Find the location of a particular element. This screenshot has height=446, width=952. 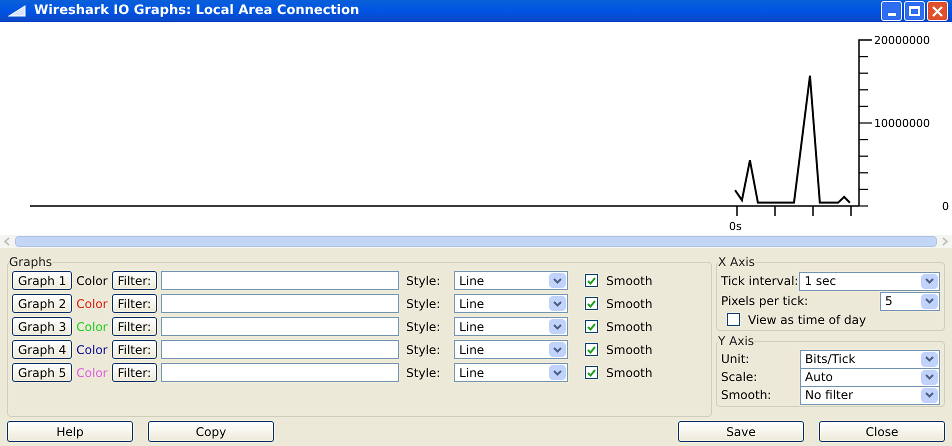

dialog-button: Close is located at coordinates (882, 431).